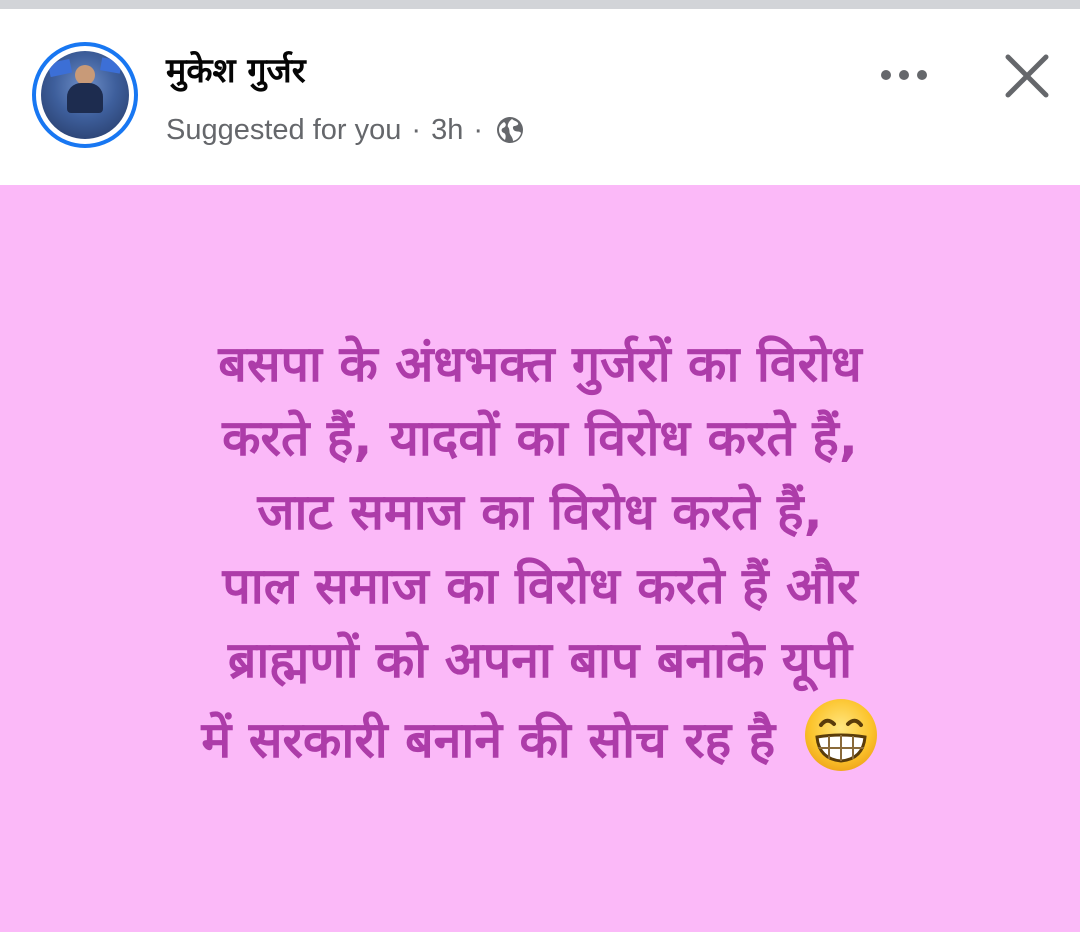  I want to click on more-horizontal-icon, so click(904, 75).